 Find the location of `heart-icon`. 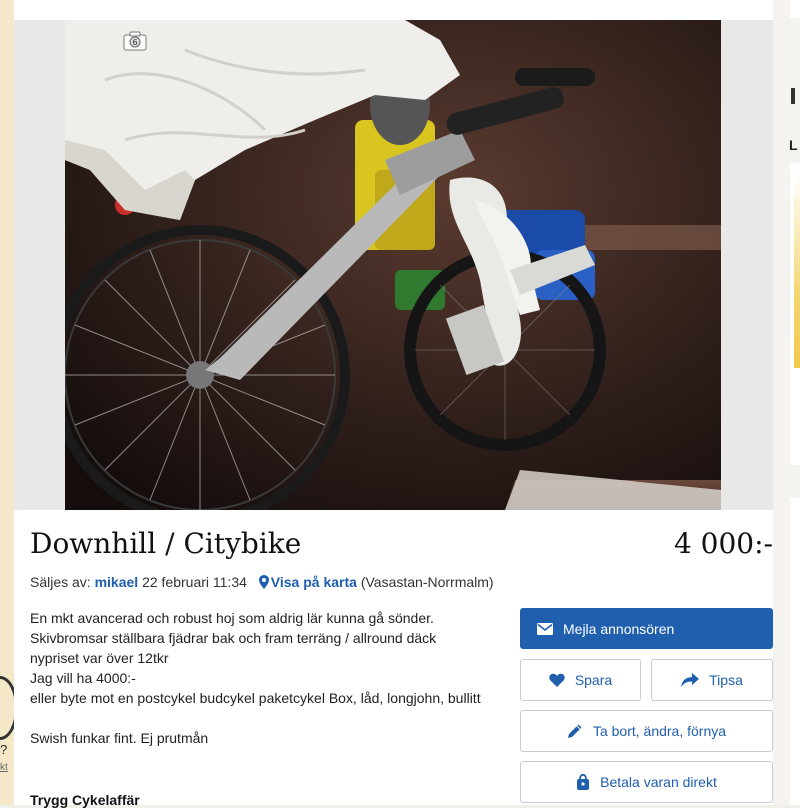

heart-icon is located at coordinates (557, 680).